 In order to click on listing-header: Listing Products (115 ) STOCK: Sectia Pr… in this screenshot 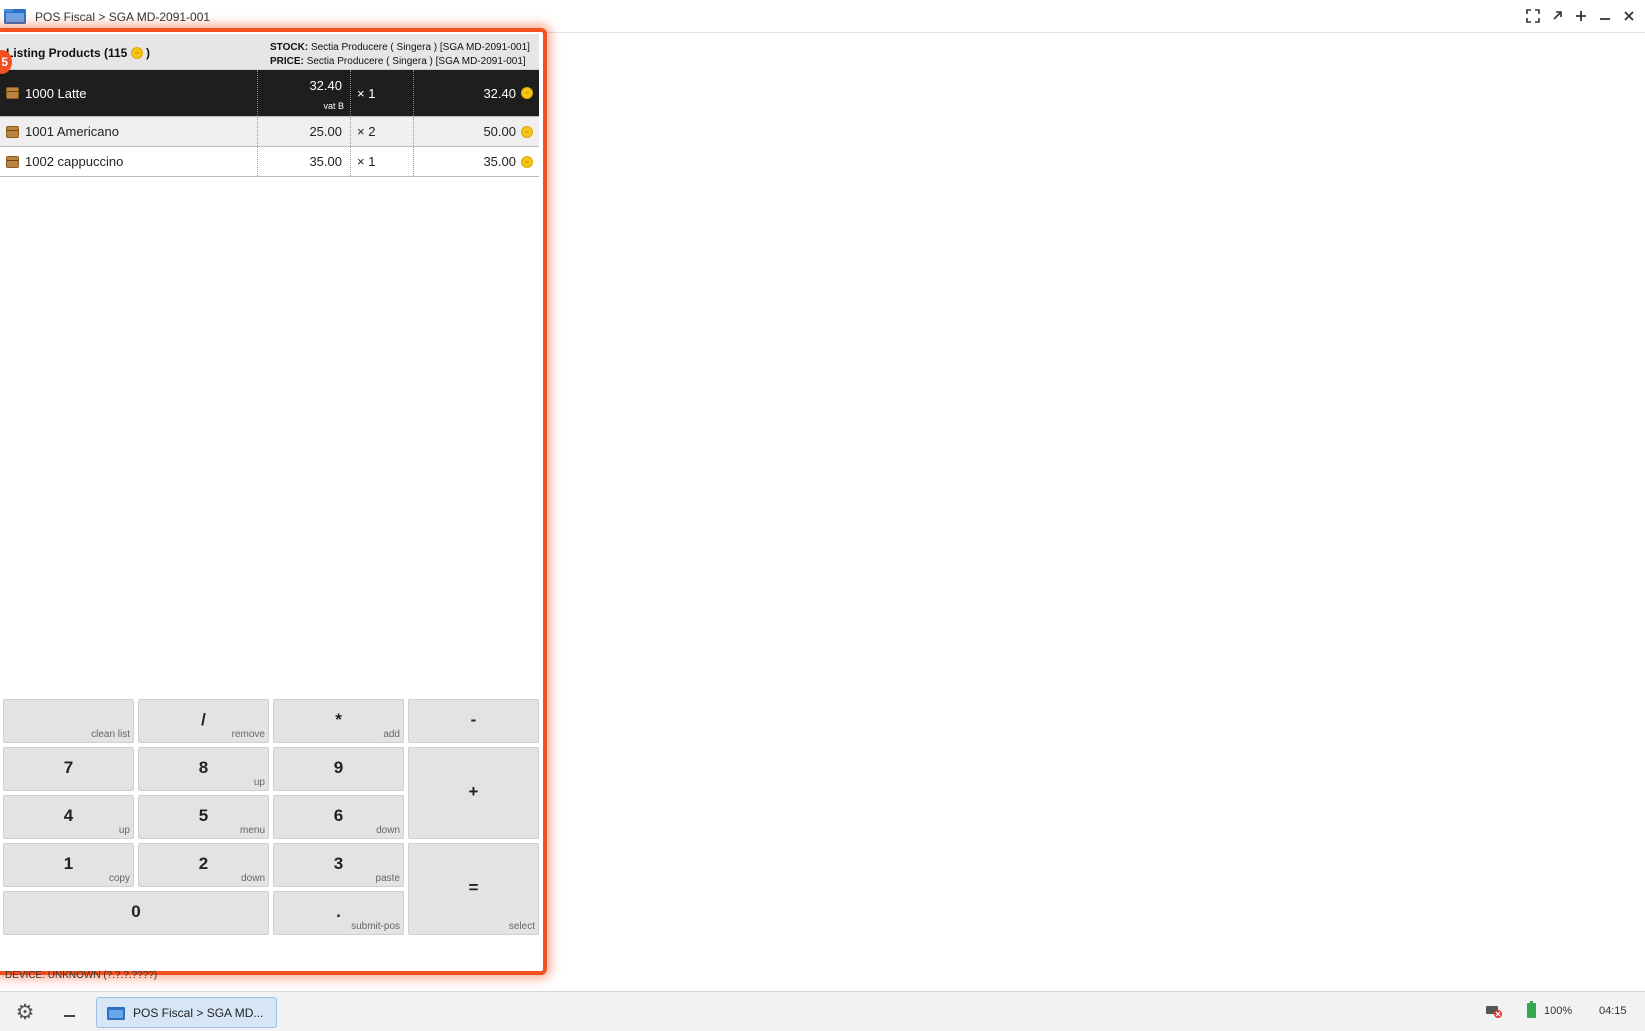, I will do `click(269, 52)`.